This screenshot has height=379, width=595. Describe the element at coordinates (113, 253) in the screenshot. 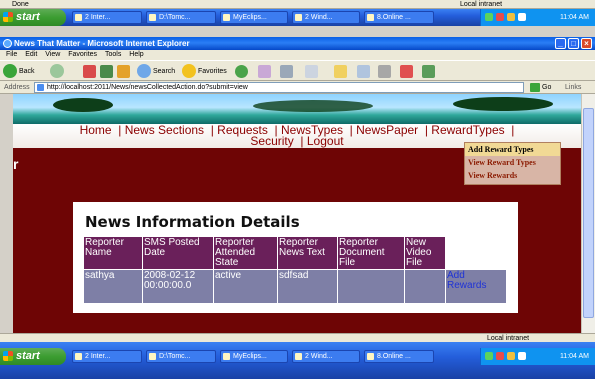

I see `column-header: Reporter Name` at that location.